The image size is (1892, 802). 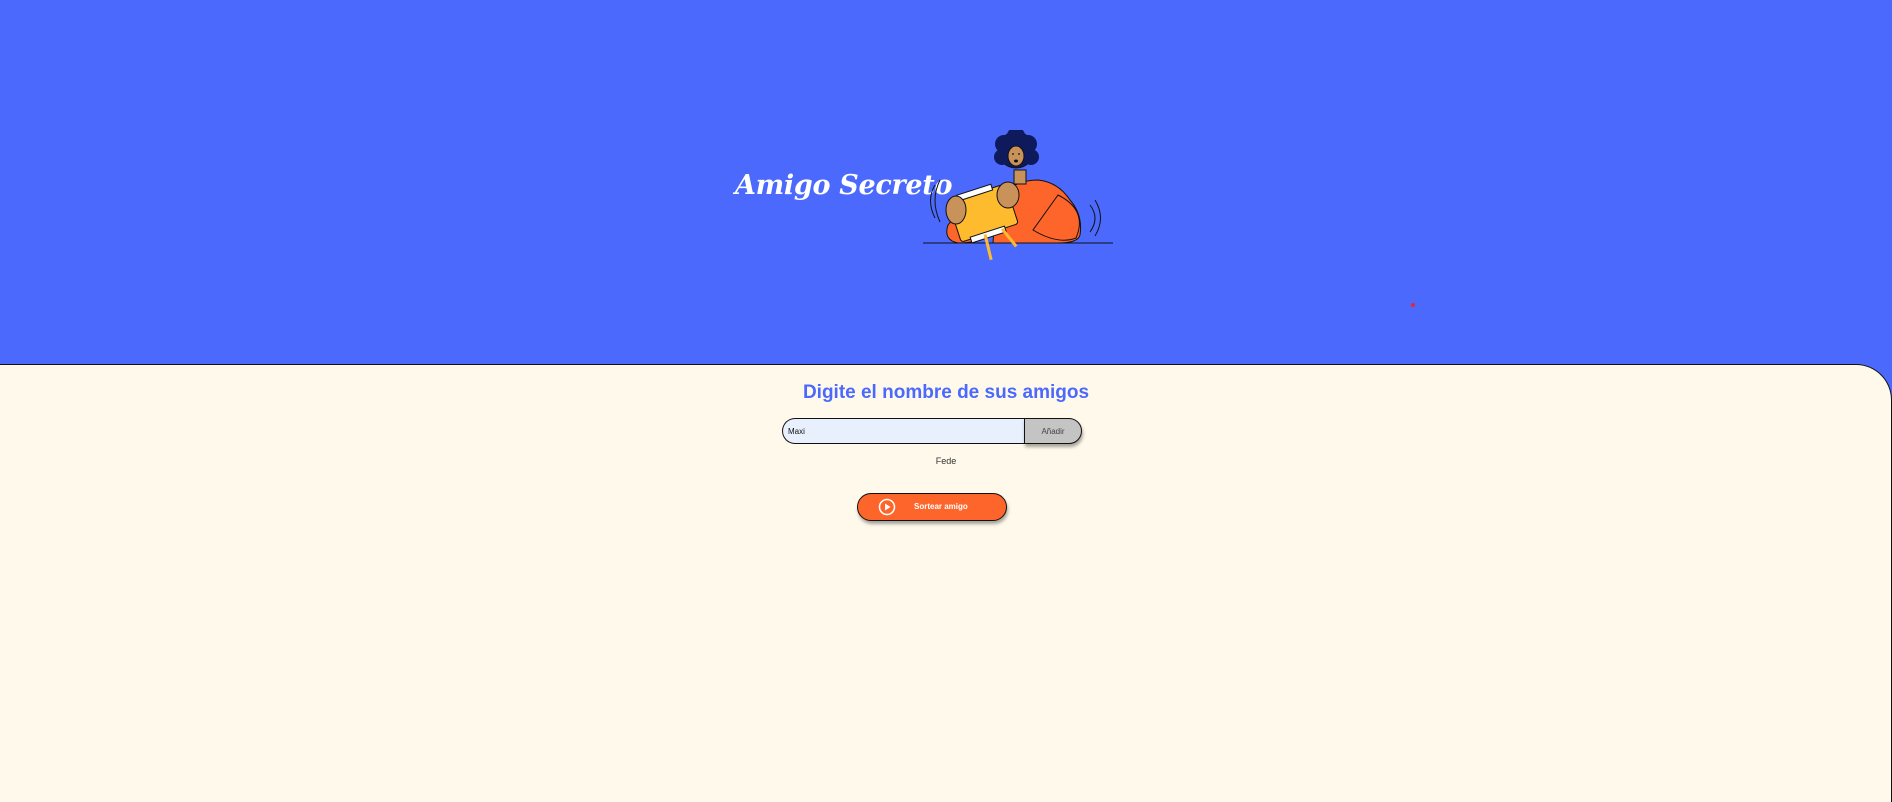 I want to click on play-circle-icon, so click(x=887, y=507).